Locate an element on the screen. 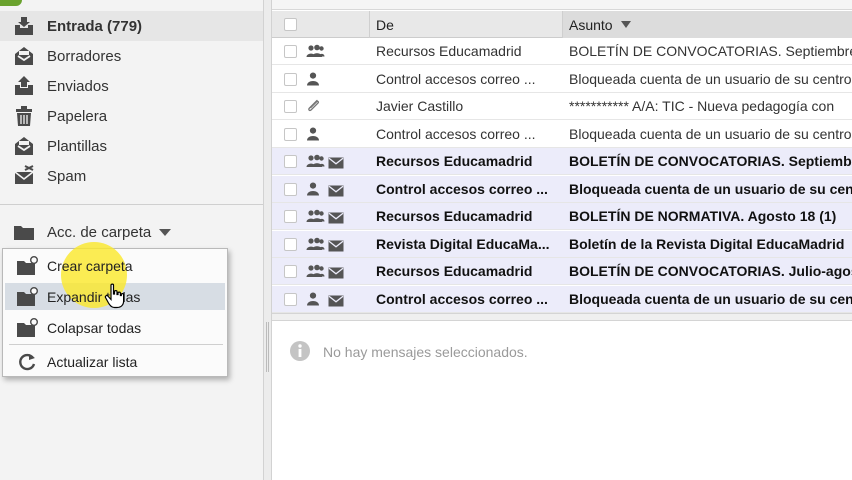  column-header-label: De is located at coordinates (385, 24).